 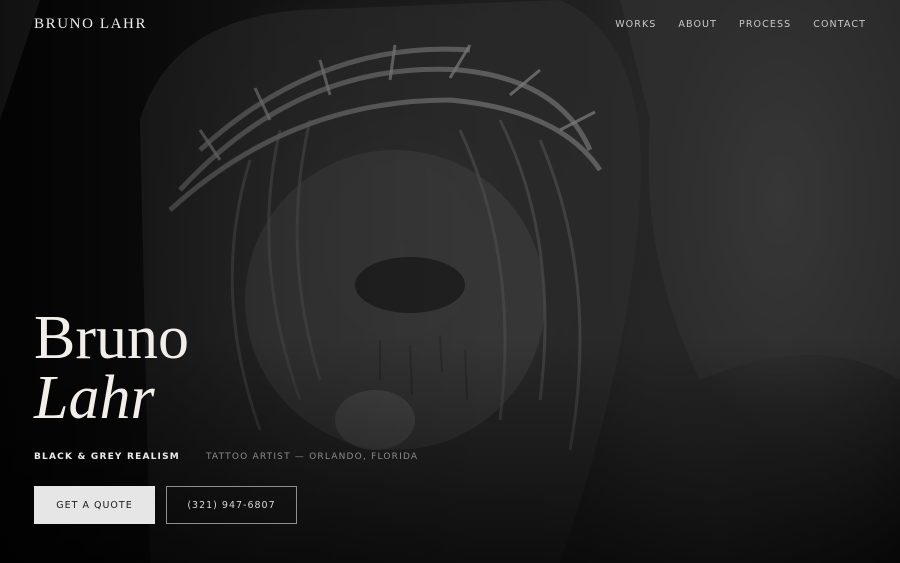 What do you see at coordinates (107, 457) in the screenshot?
I see `specialty-label: BLACK & GREY REALISM` at bounding box center [107, 457].